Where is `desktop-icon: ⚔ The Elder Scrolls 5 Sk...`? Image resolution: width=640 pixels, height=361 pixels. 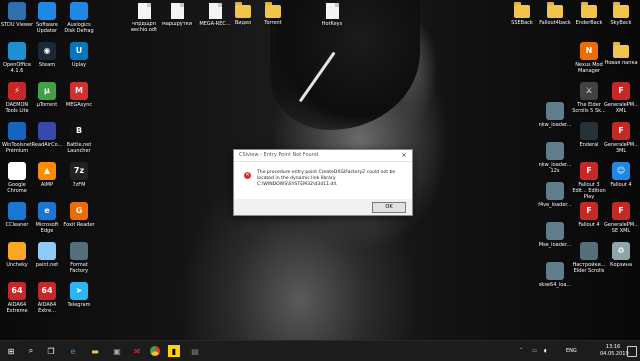
desktop-icon: ⚔ The Elder Scrolls 5 Sk... is located at coordinates (589, 98).